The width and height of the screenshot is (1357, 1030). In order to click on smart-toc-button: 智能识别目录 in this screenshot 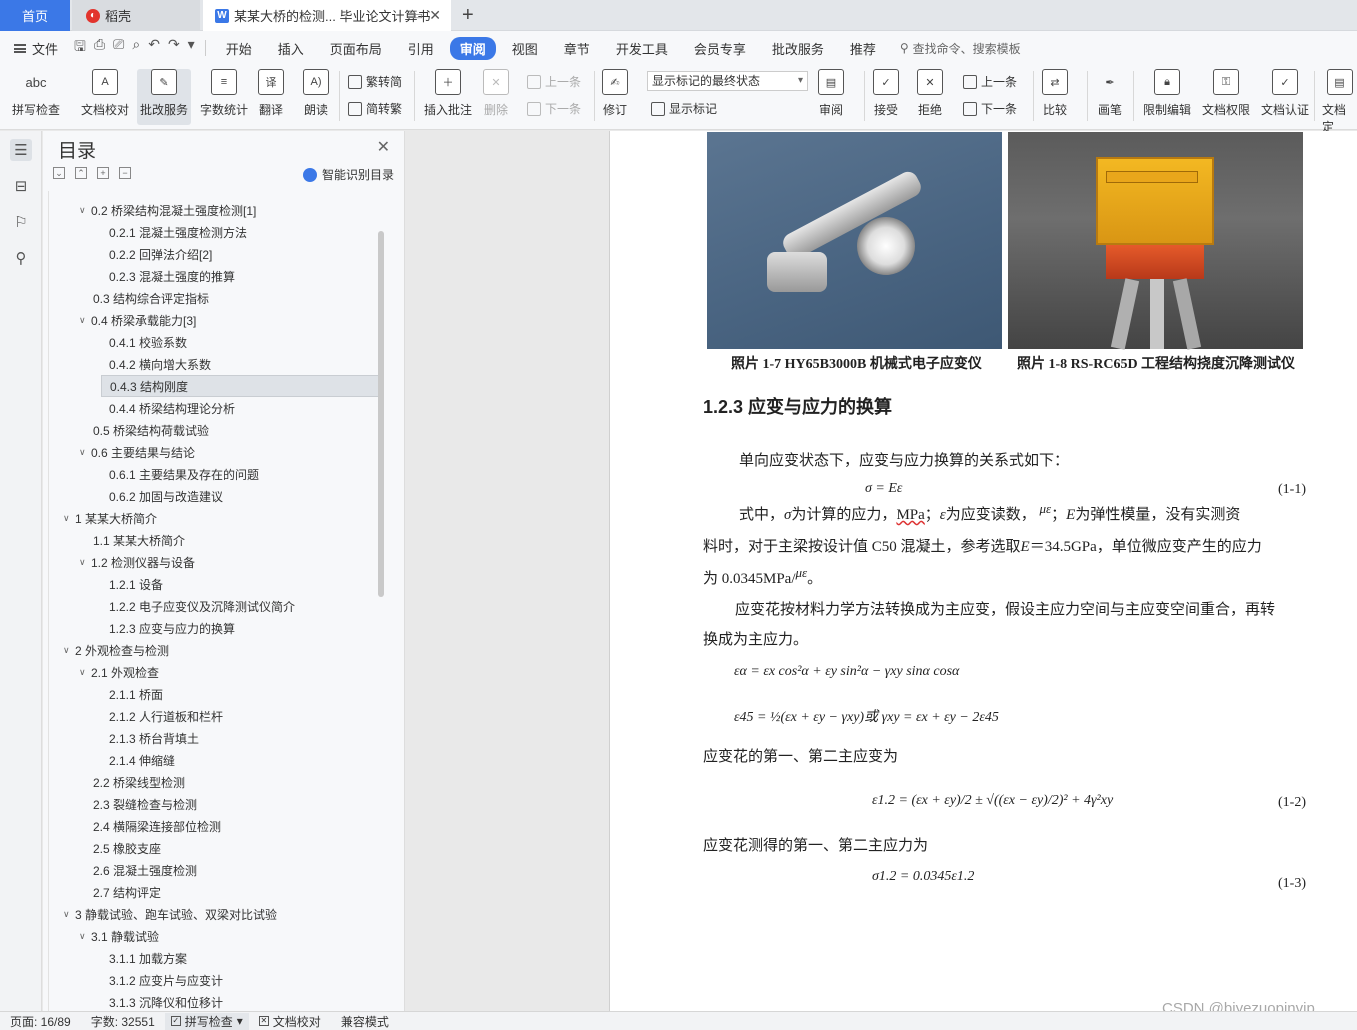, I will do `click(348, 174)`.